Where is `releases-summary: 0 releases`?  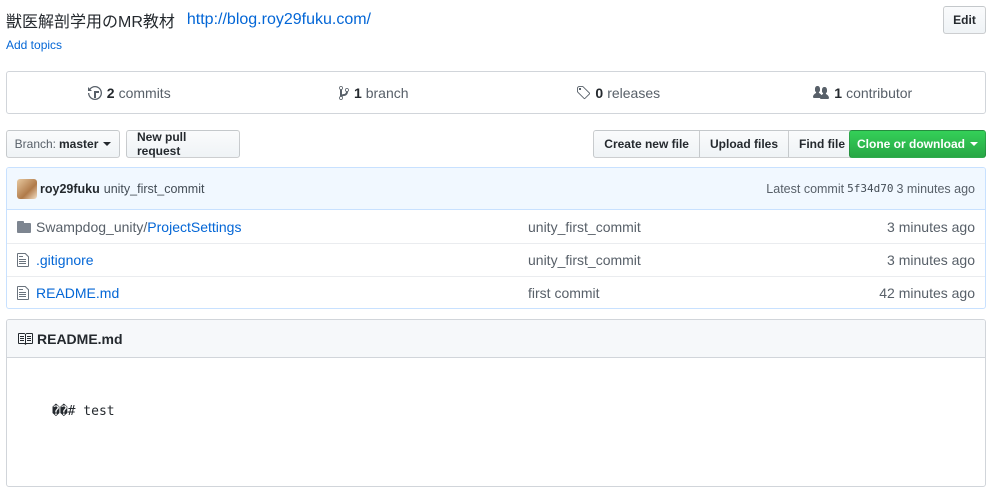
releases-summary: 0 releases is located at coordinates (618, 93).